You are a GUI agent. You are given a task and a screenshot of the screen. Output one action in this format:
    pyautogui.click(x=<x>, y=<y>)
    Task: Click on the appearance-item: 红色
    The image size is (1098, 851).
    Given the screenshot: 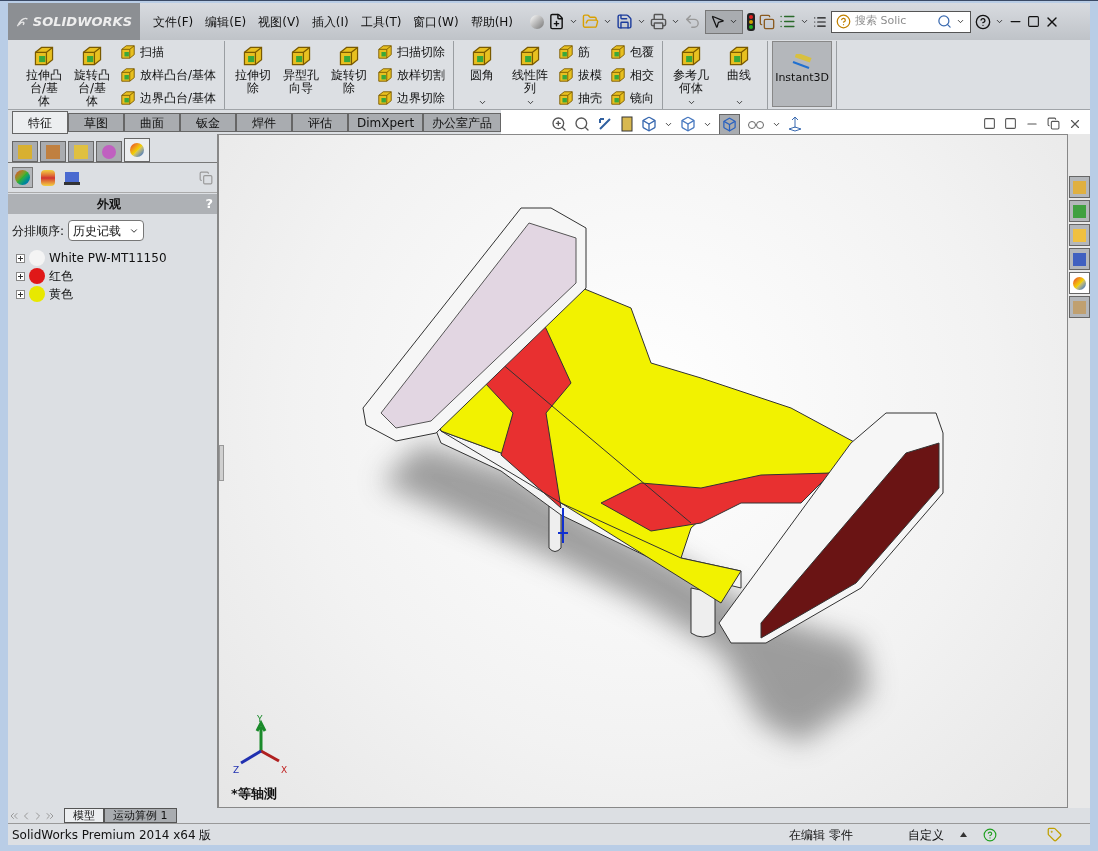 What is the action you would take?
    pyautogui.click(x=61, y=276)
    